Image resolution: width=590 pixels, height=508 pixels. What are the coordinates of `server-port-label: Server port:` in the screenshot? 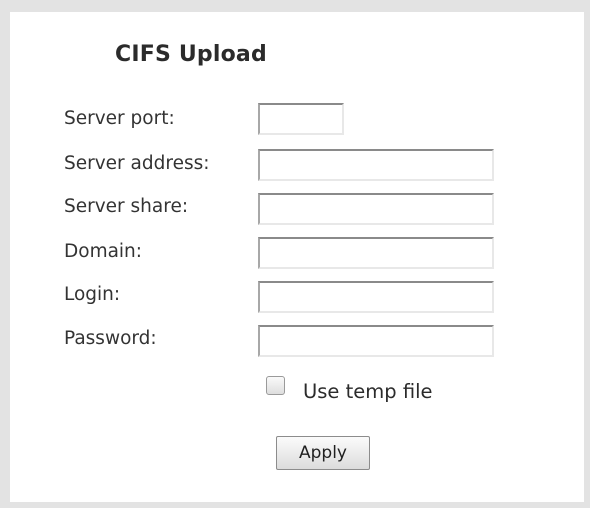 It's located at (119, 118).